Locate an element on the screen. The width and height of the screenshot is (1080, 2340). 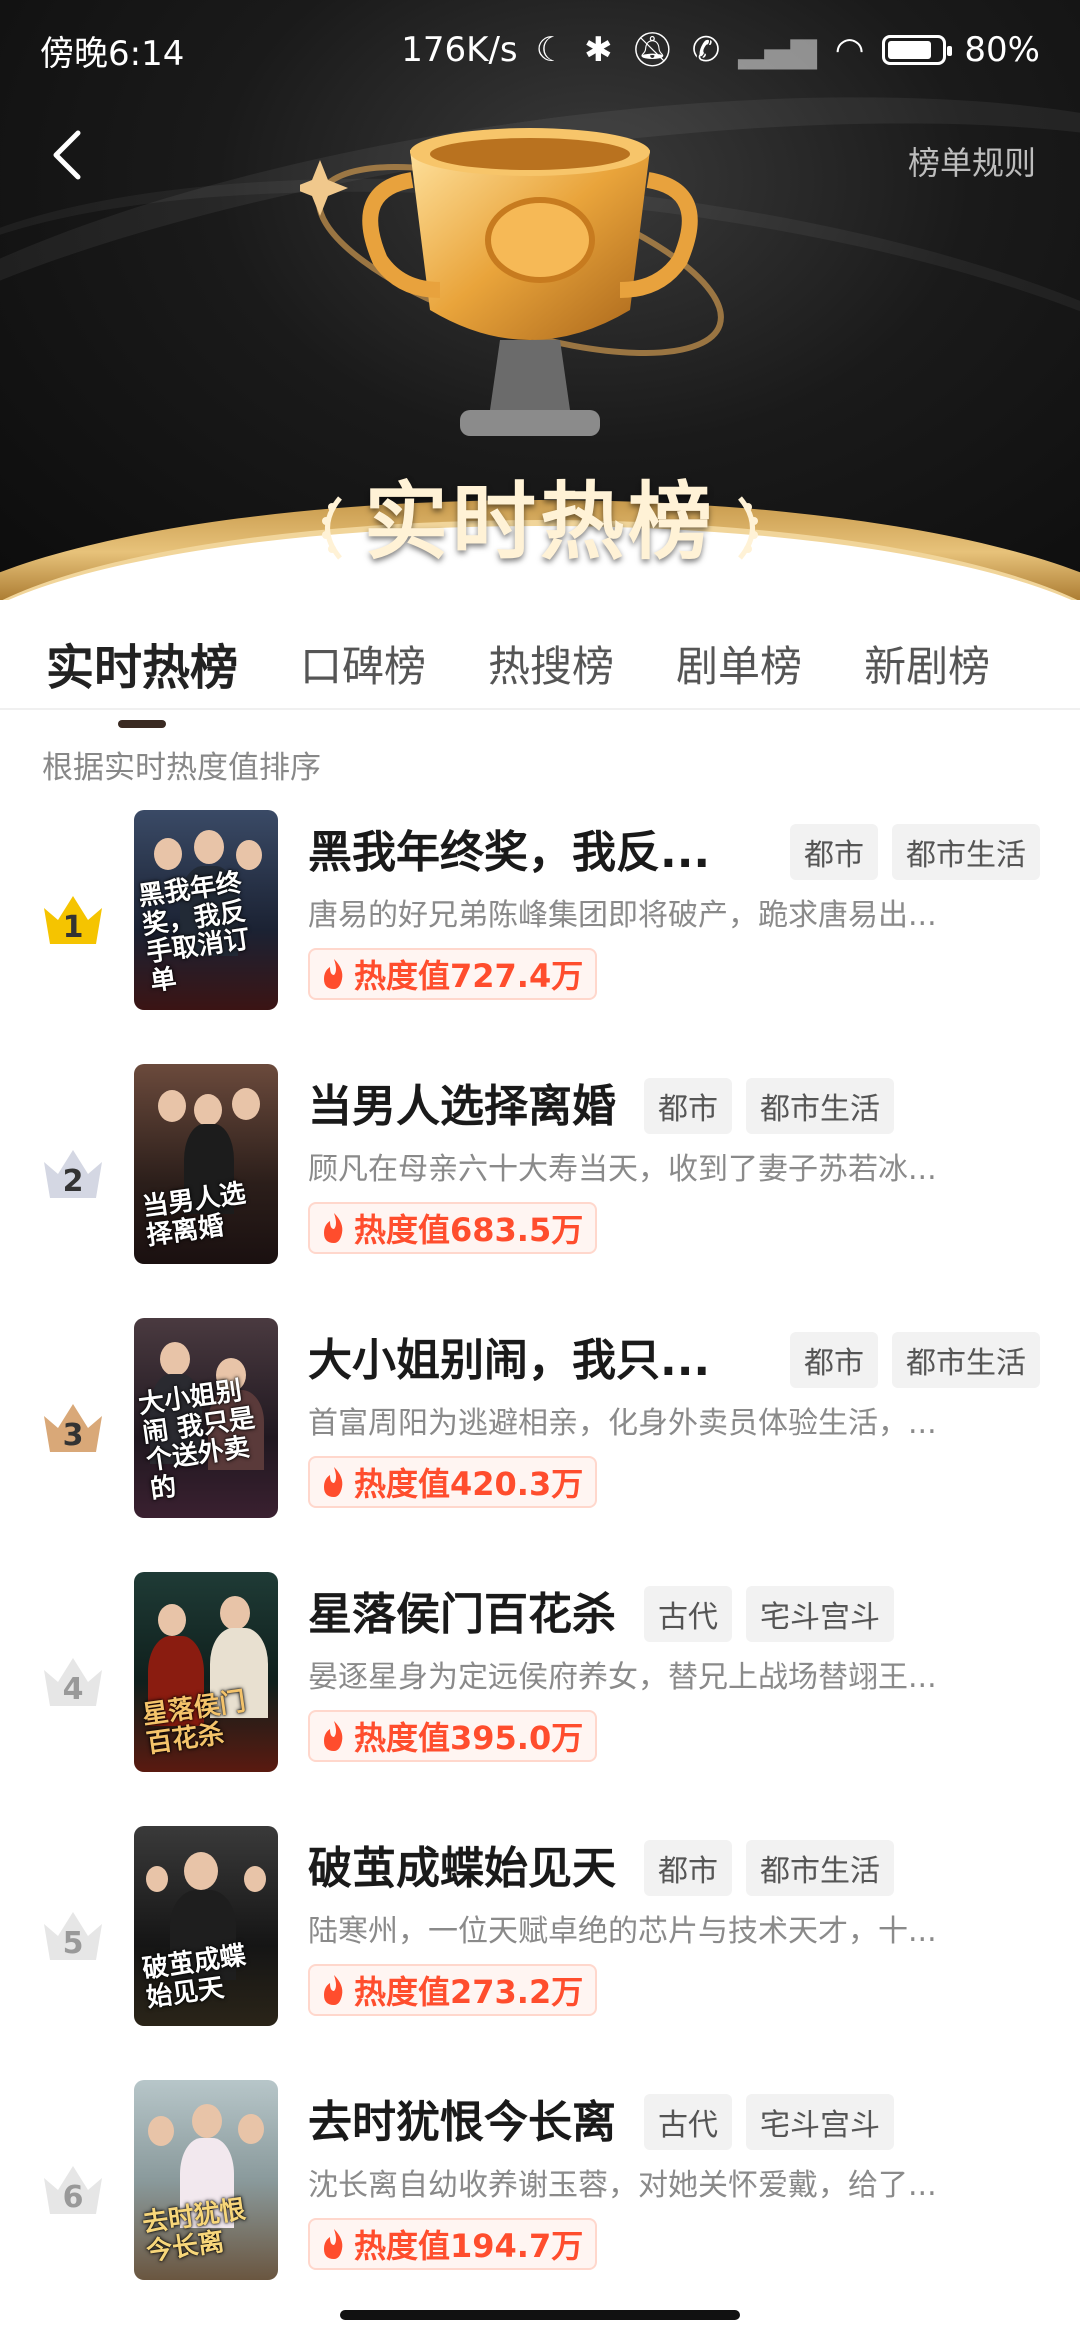
drama-cover: 黑我年终奖，我反手取消订单 is located at coordinates (206, 910).